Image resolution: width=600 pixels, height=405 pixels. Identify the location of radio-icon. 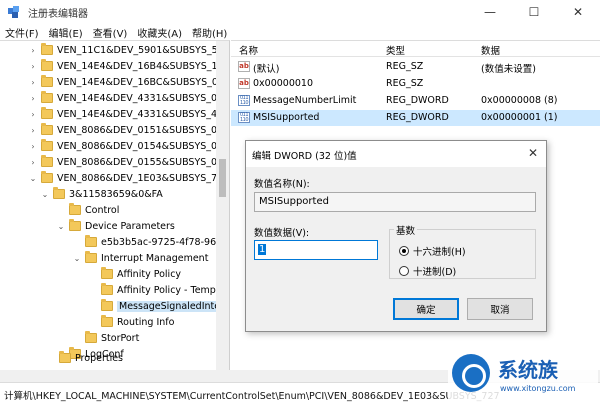
(404, 271).